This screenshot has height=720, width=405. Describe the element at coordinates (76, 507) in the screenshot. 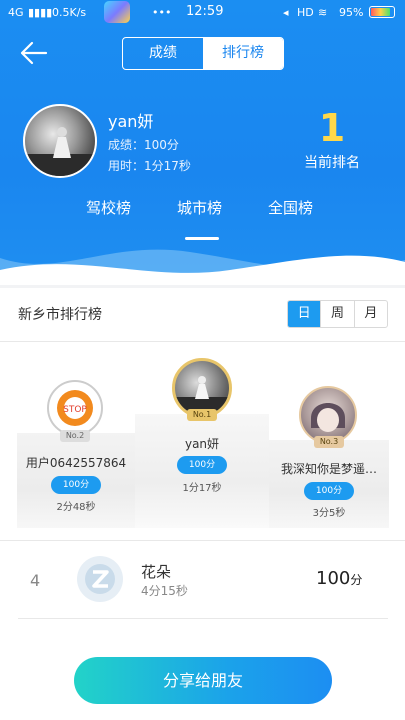

I see `time-second: 2分48秒` at that location.